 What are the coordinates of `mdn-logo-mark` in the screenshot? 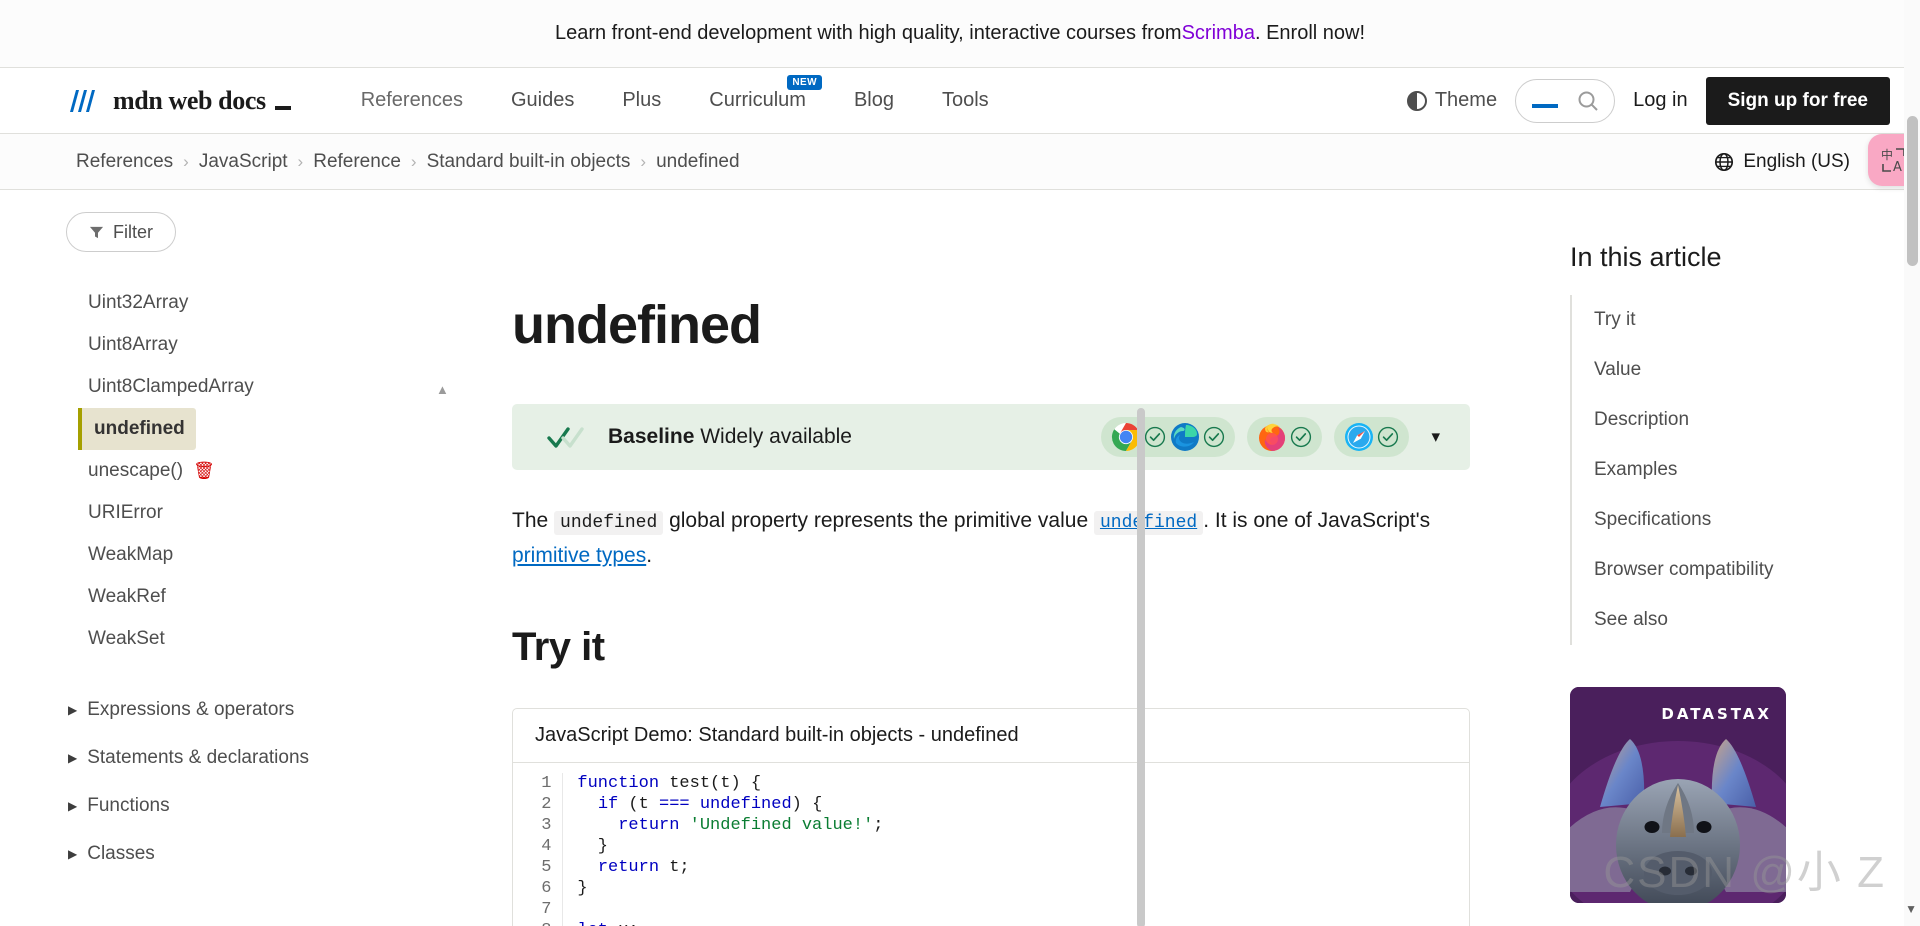 It's located at (82, 100).